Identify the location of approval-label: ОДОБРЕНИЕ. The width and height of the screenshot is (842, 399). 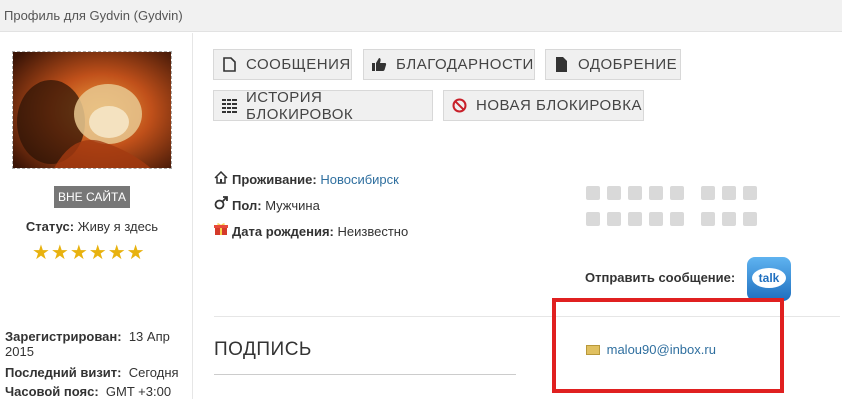
(628, 64).